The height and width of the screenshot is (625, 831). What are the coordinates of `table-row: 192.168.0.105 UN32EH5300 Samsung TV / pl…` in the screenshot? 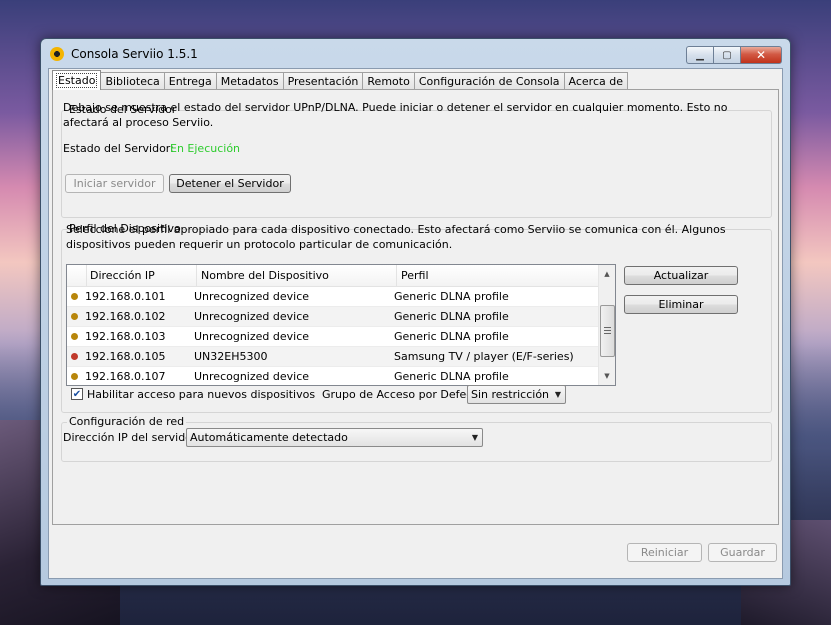 It's located at (333, 357).